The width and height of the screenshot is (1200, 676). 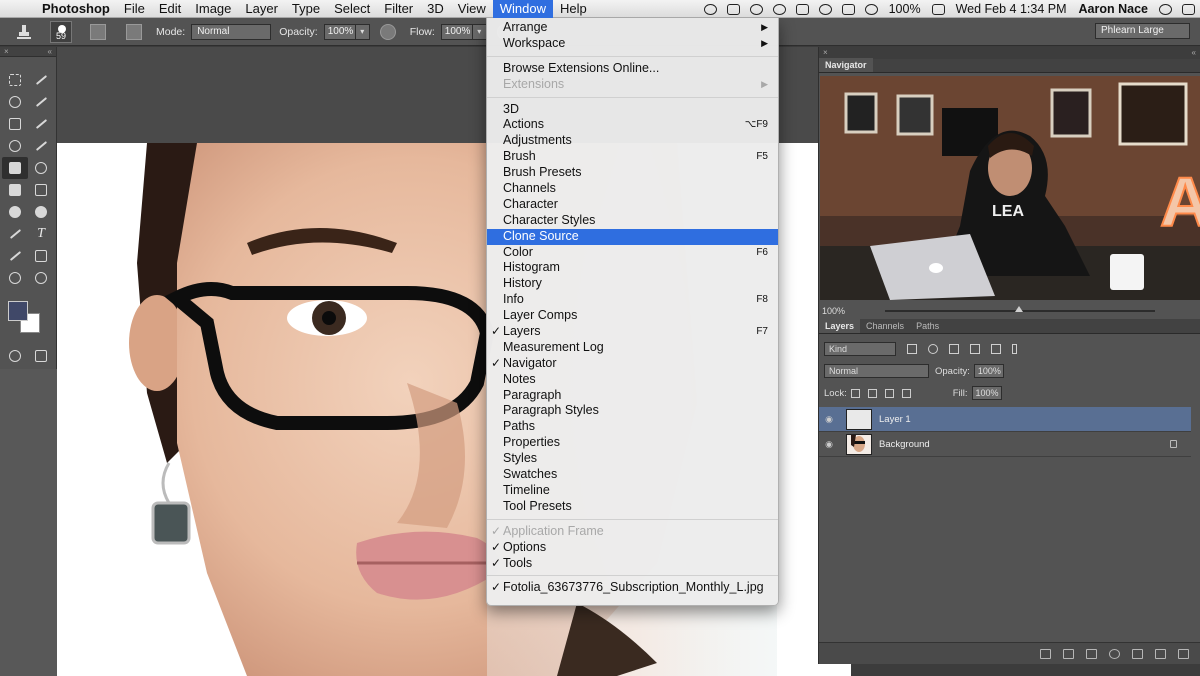 I want to click on menu-select: Select, so click(x=352, y=9).